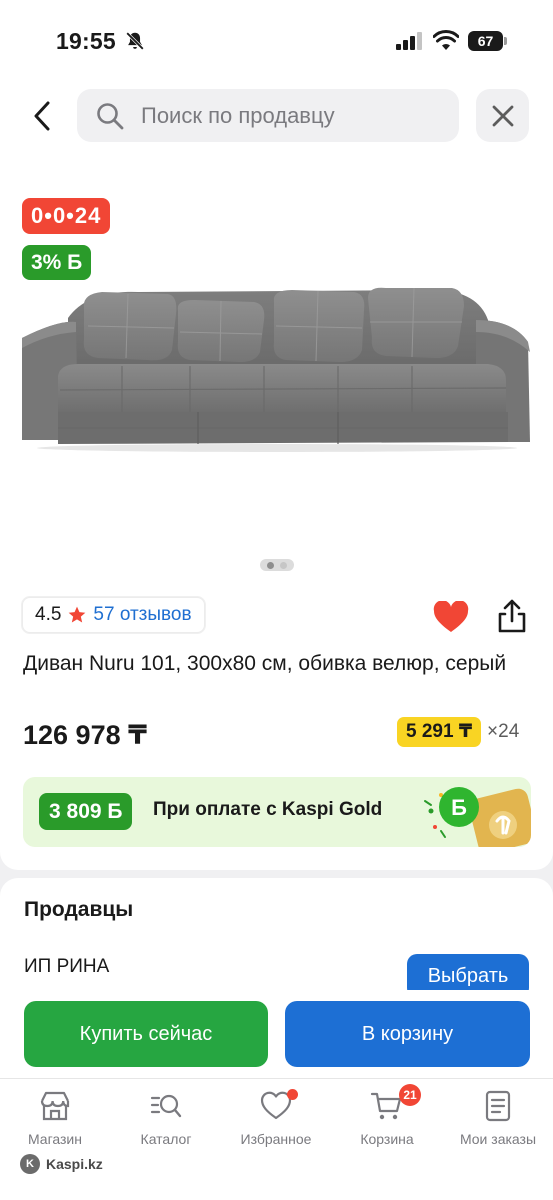  Describe the element at coordinates (85, 735) in the screenshot. I see `product-price: 126 978 ₸` at that location.